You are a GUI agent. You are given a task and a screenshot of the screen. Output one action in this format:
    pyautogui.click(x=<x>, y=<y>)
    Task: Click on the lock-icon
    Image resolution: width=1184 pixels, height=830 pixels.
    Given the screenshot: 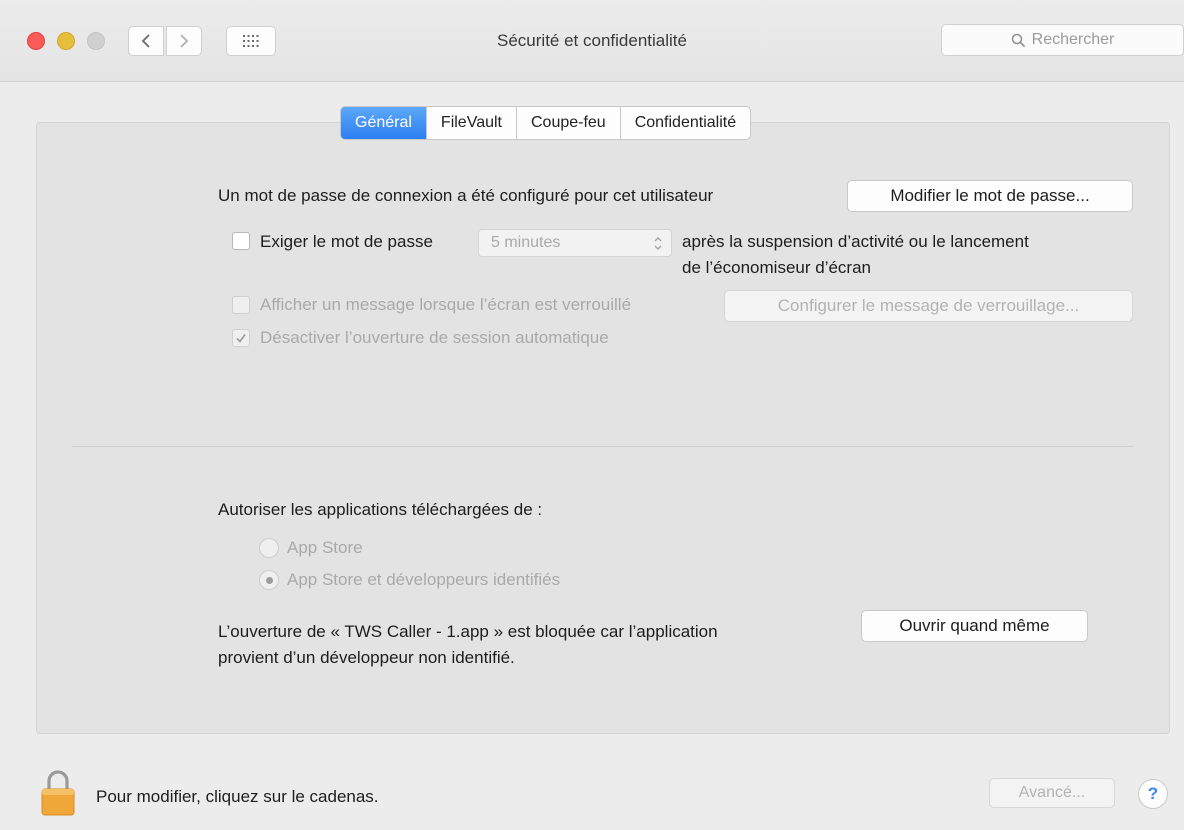 What is the action you would take?
    pyautogui.click(x=58, y=792)
    